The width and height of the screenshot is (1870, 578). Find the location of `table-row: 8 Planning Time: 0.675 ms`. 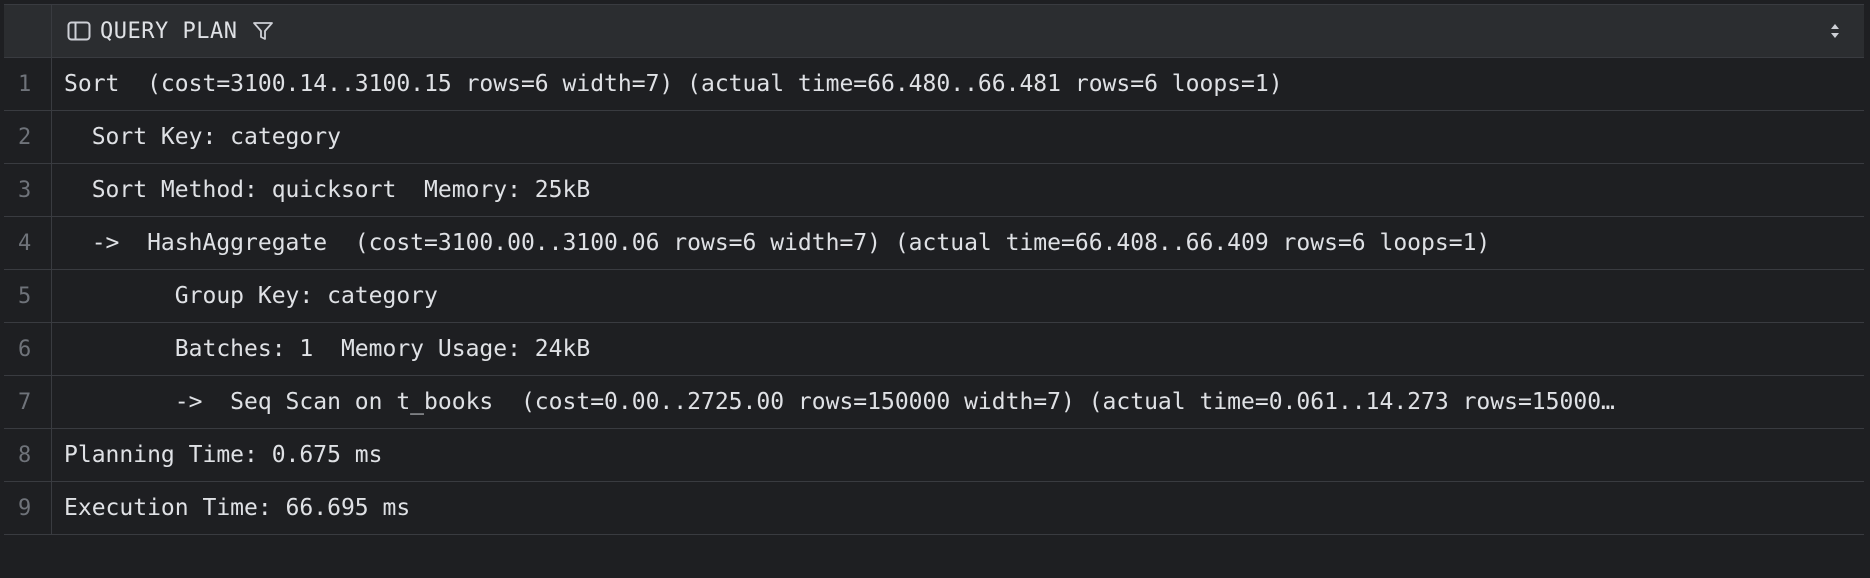

table-row: 8 Planning Time: 0.675 ms is located at coordinates (934, 455).